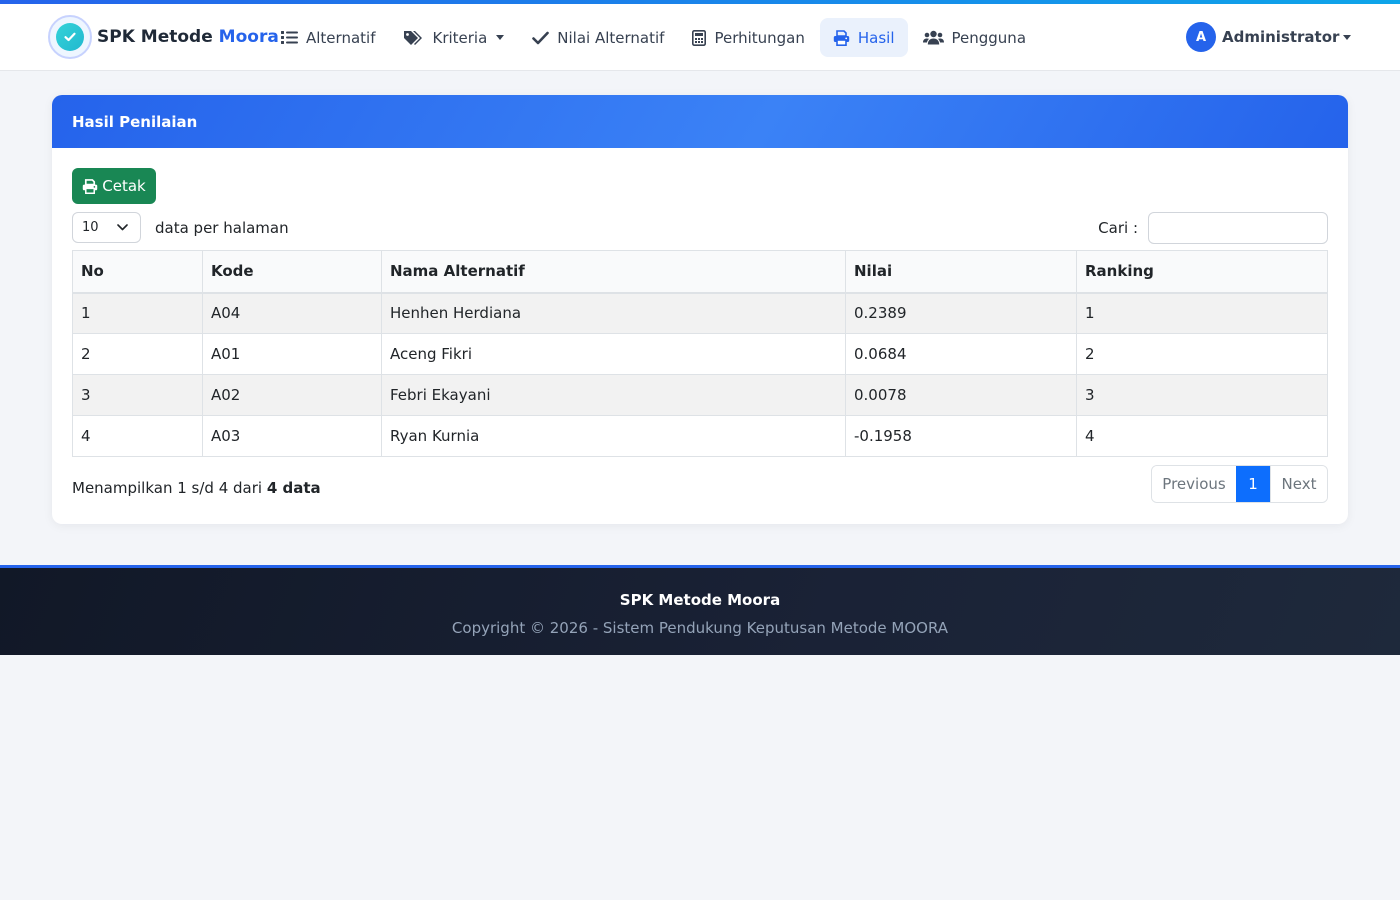  Describe the element at coordinates (137, 395) in the screenshot. I see `cell-no: 3` at that location.